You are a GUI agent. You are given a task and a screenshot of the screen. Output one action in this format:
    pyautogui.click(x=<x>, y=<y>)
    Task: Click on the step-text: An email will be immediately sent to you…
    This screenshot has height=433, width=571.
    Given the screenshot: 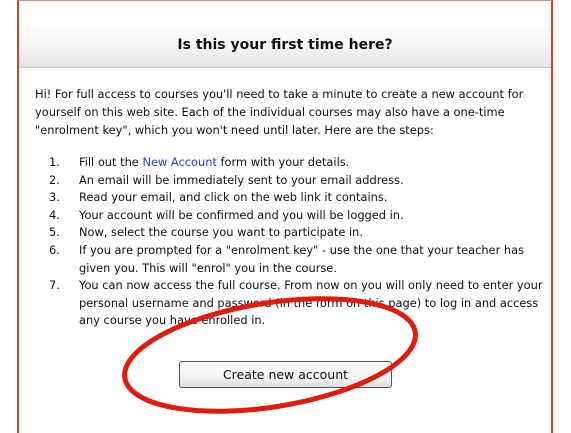 What is the action you would take?
    pyautogui.click(x=241, y=179)
    